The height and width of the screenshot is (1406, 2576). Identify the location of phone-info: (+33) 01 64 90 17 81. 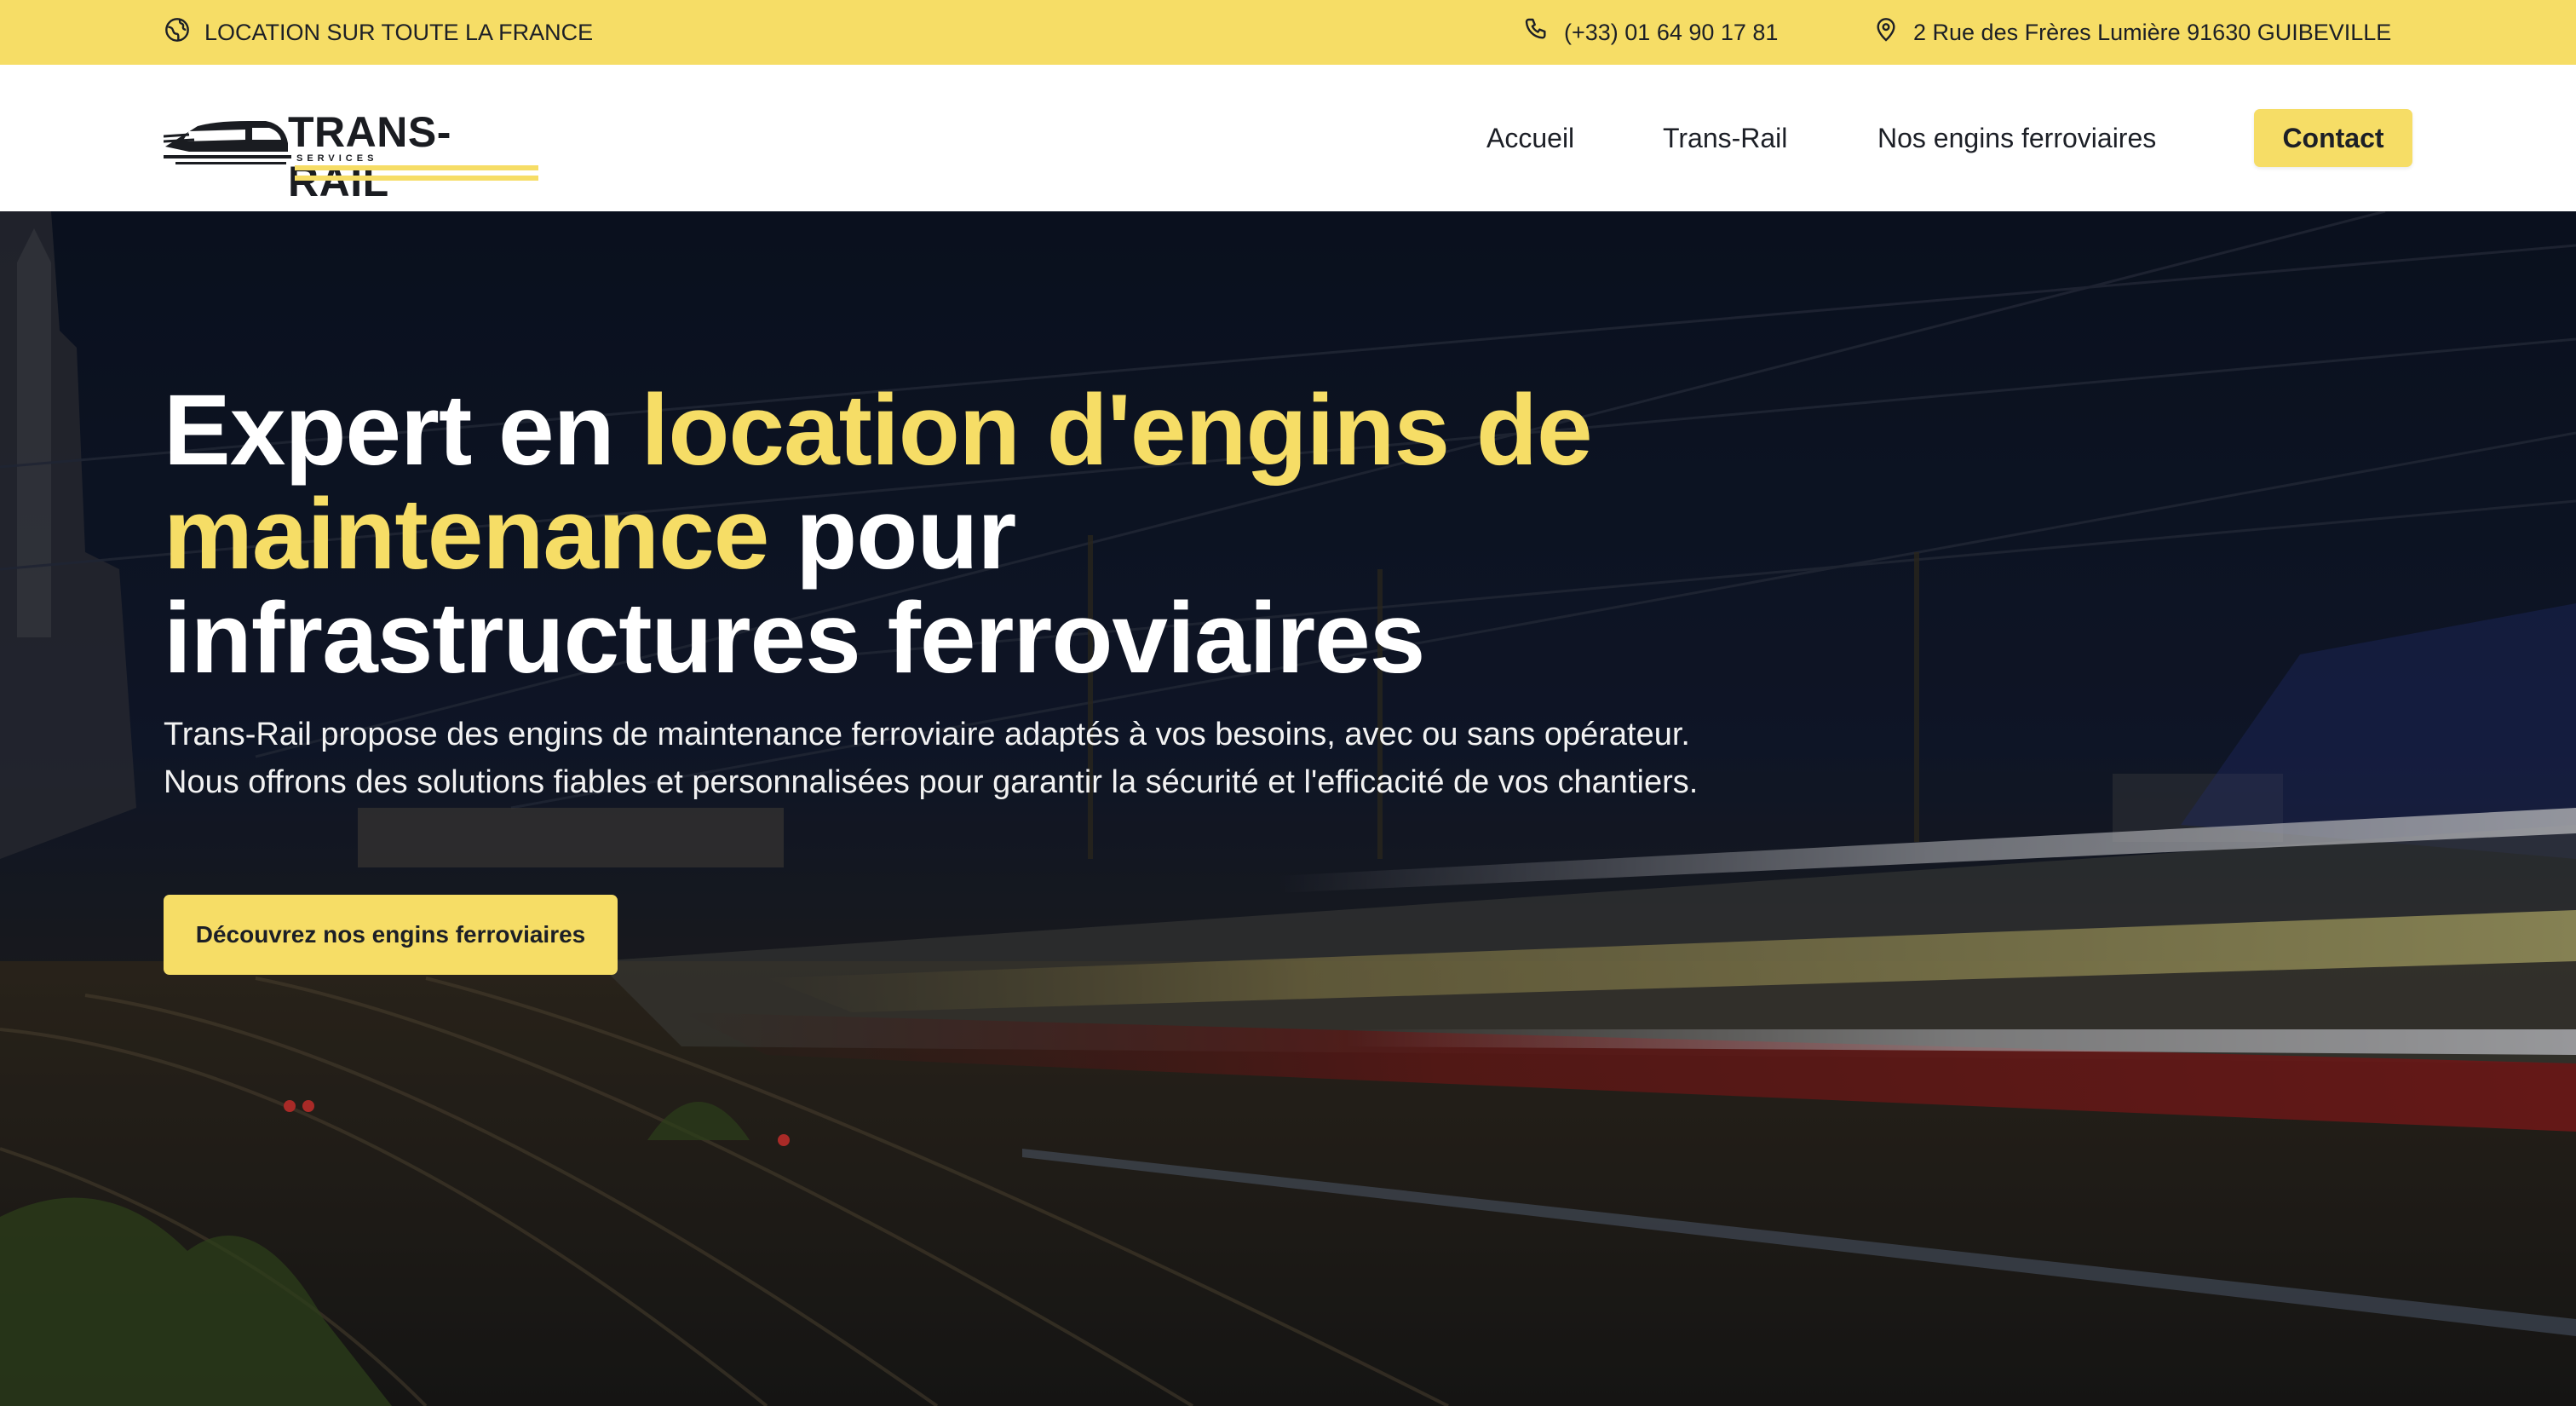
(1651, 32).